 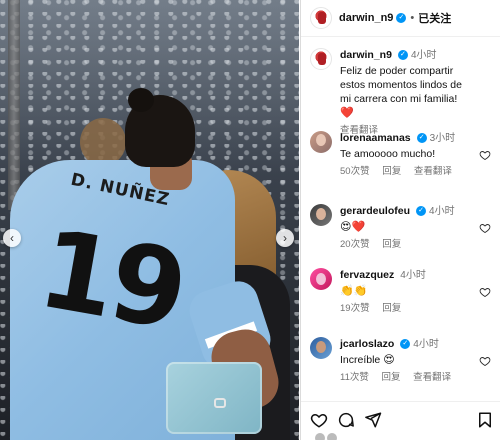 What do you see at coordinates (406, 309) in the screenshot?
I see `comment-meta: 19次赞 回复` at bounding box center [406, 309].